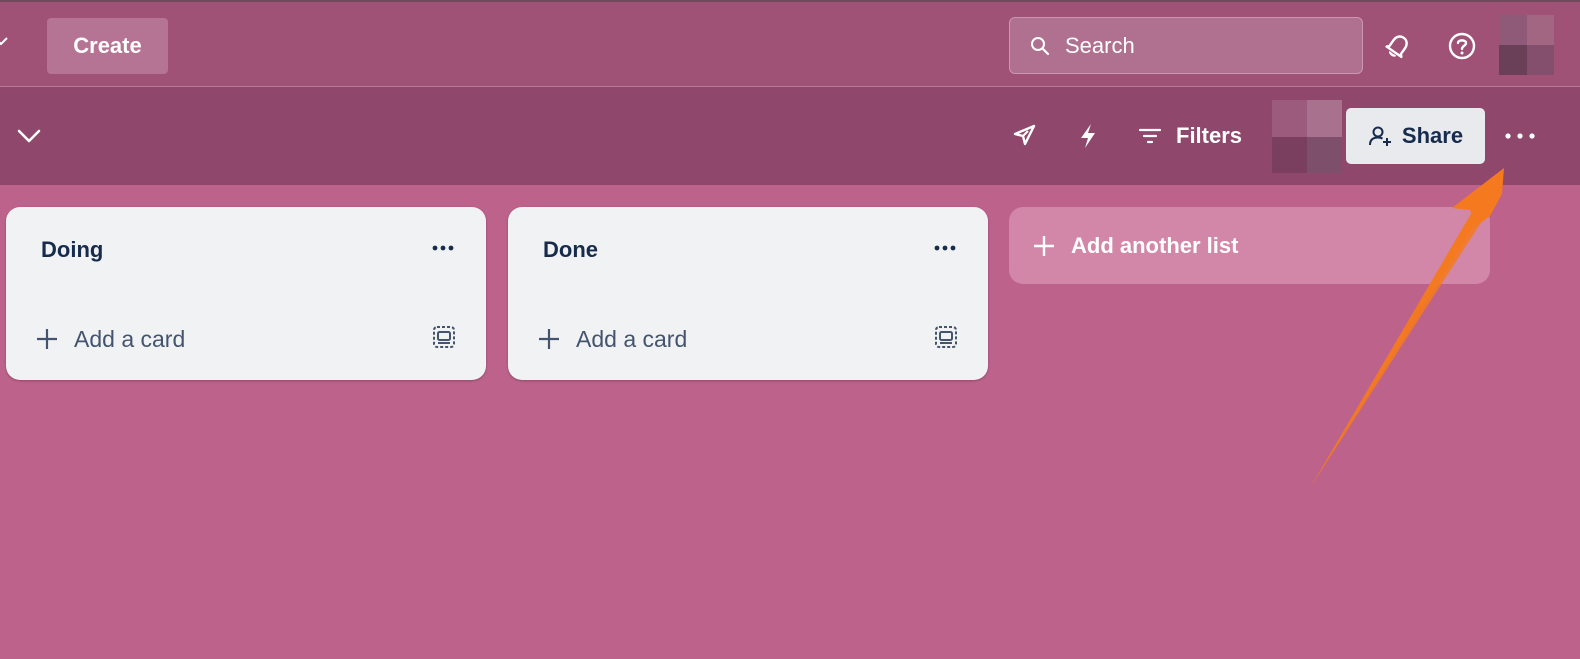 Image resolution: width=1580 pixels, height=659 pixels. What do you see at coordinates (1398, 46) in the screenshot?
I see `notification-bell-icon` at bounding box center [1398, 46].